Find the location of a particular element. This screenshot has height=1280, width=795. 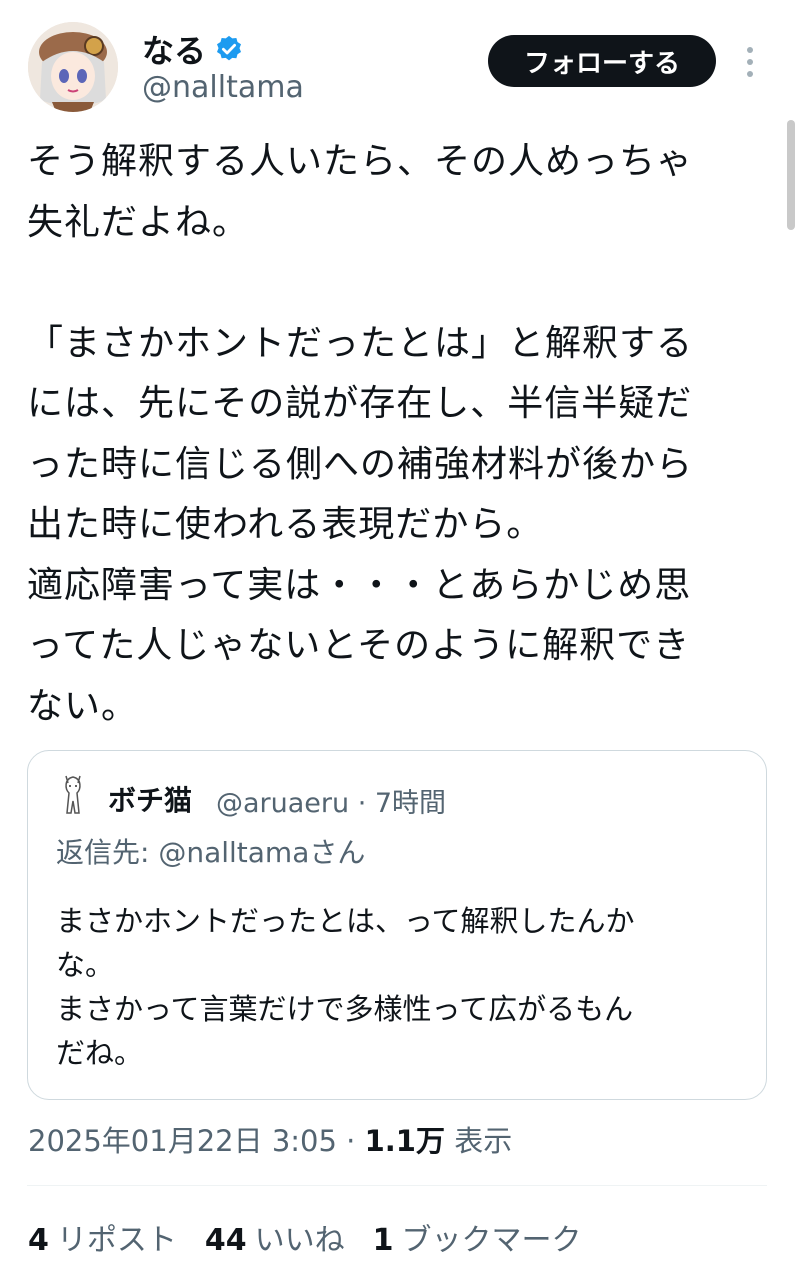

author-avatar is located at coordinates (73, 67).